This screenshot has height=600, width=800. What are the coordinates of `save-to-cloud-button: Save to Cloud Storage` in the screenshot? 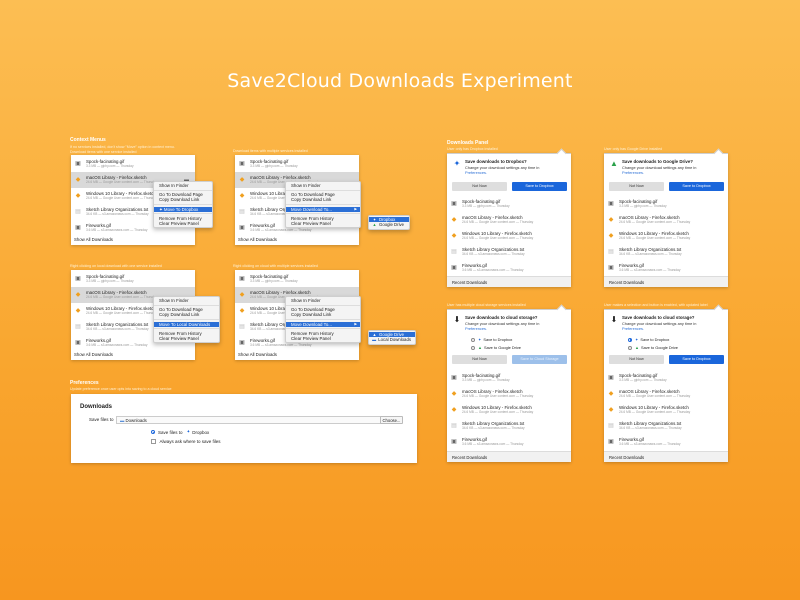 It's located at (539, 359).